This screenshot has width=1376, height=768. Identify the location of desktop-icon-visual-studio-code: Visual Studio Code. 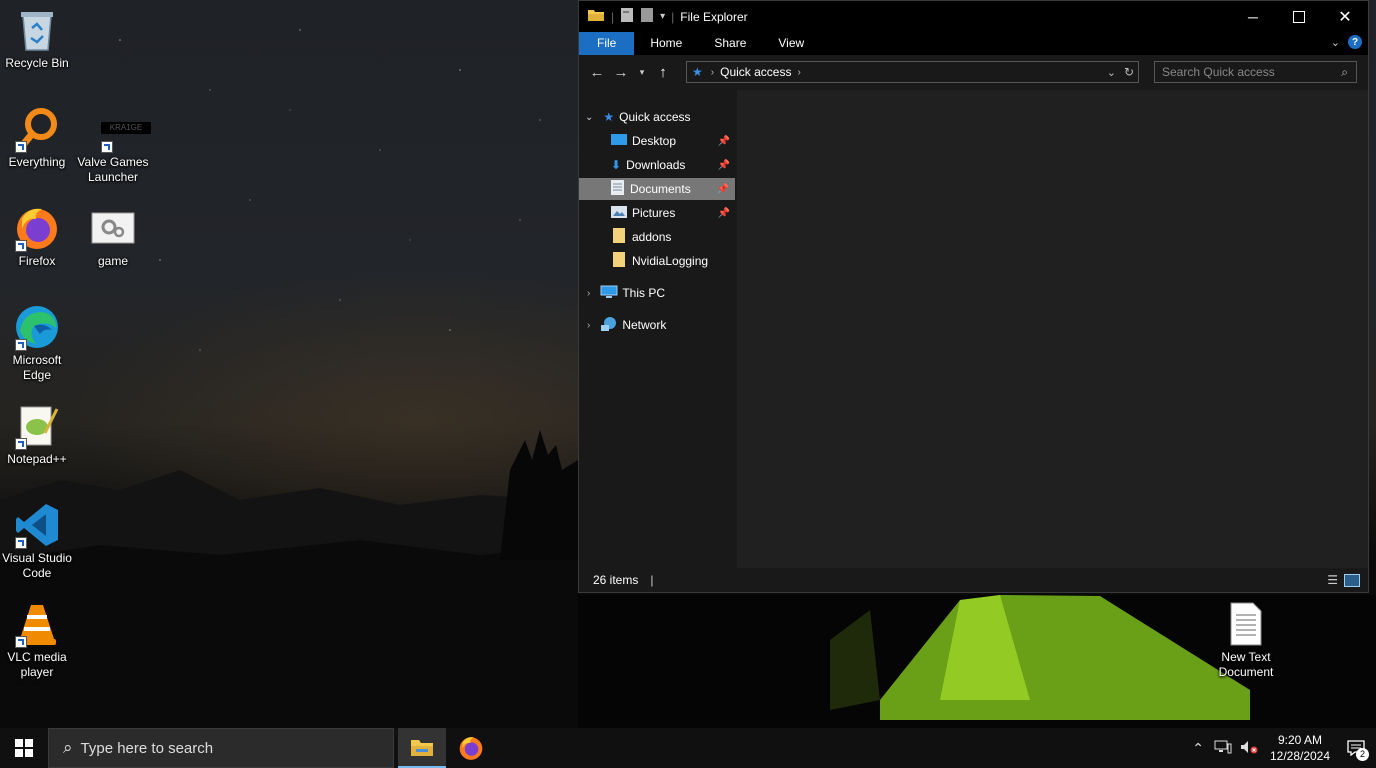
(37, 541).